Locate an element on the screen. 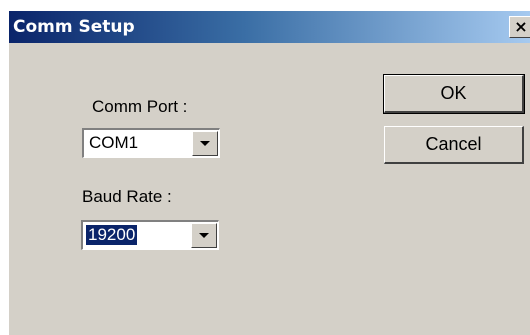 The height and width of the screenshot is (335, 530). title-bar: Comm Setup × is located at coordinates (269, 27).